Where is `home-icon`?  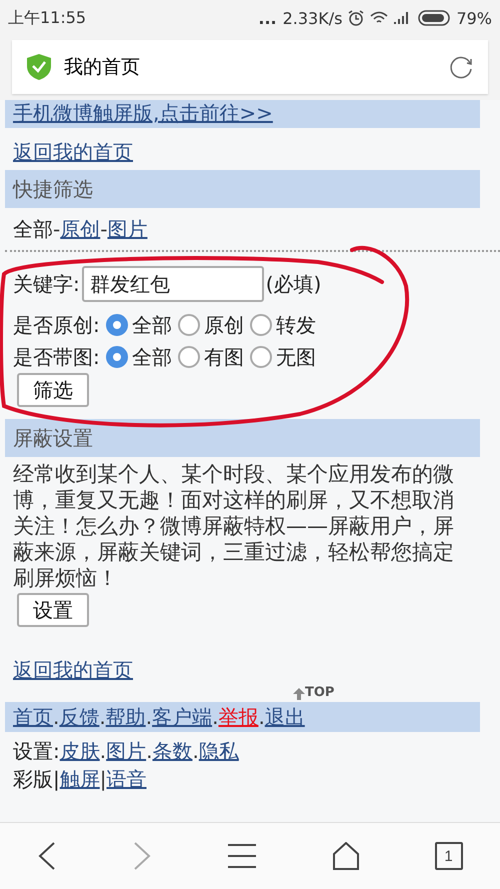
home-icon is located at coordinates (346, 856).